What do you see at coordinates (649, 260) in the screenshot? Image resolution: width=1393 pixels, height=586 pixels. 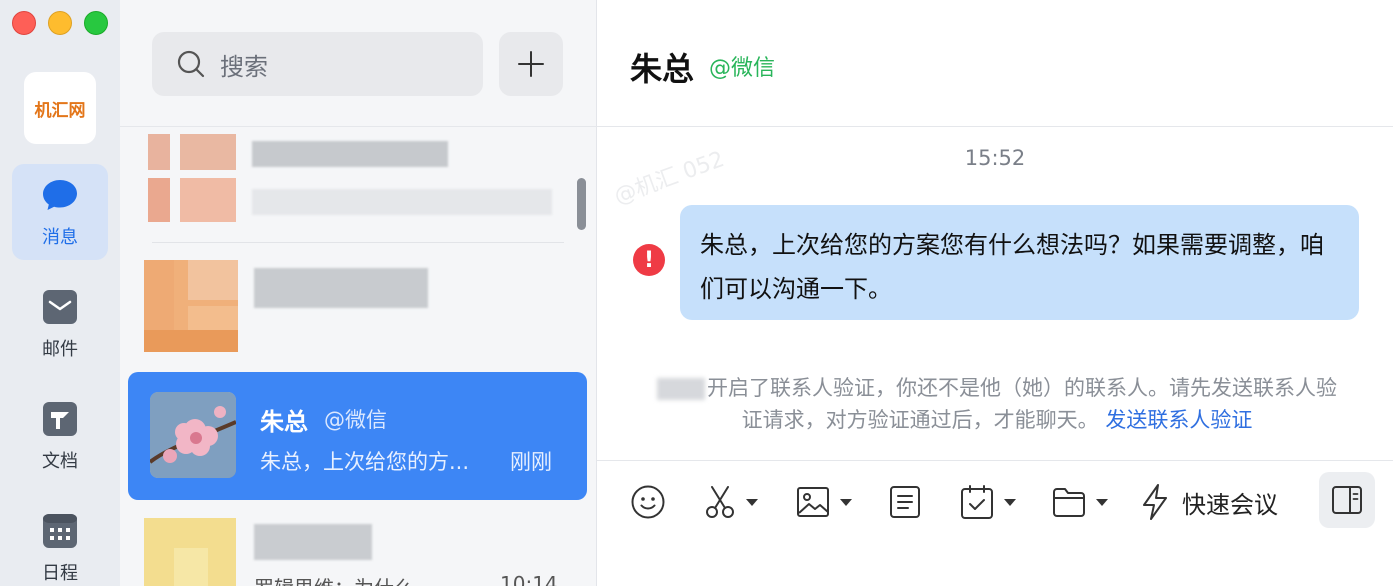 I see `send-failed-icon: !` at bounding box center [649, 260].